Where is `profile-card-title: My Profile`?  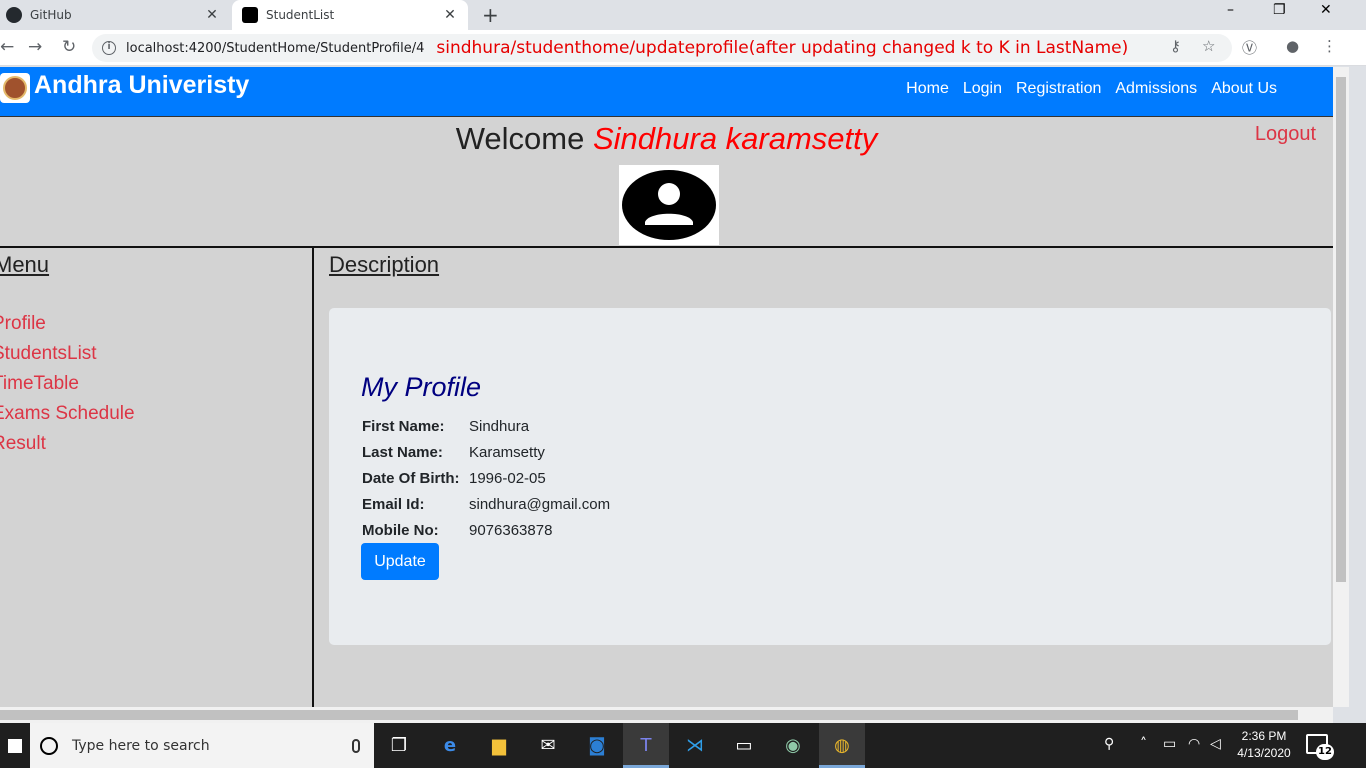 profile-card-title: My Profile is located at coordinates (421, 387).